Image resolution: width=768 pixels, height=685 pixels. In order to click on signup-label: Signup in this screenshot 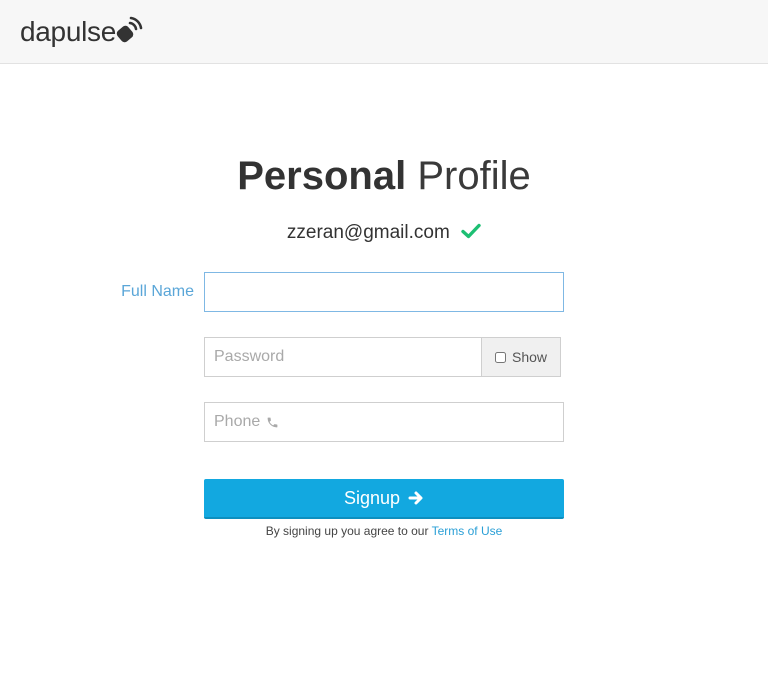, I will do `click(372, 497)`.